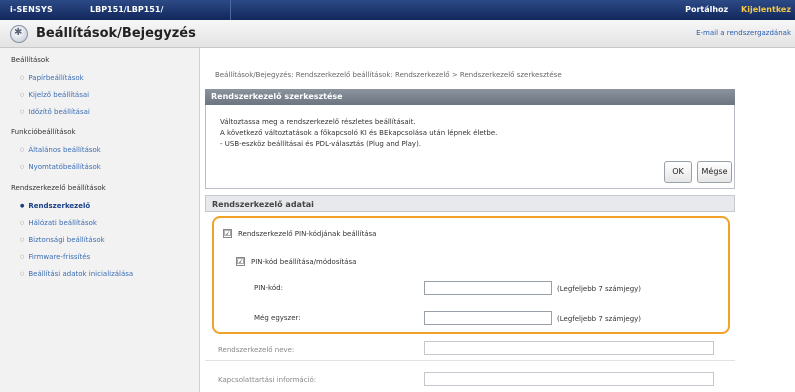 The width and height of the screenshot is (795, 392). Describe the element at coordinates (569, 379) in the screenshot. I see `contact-info-input` at that location.